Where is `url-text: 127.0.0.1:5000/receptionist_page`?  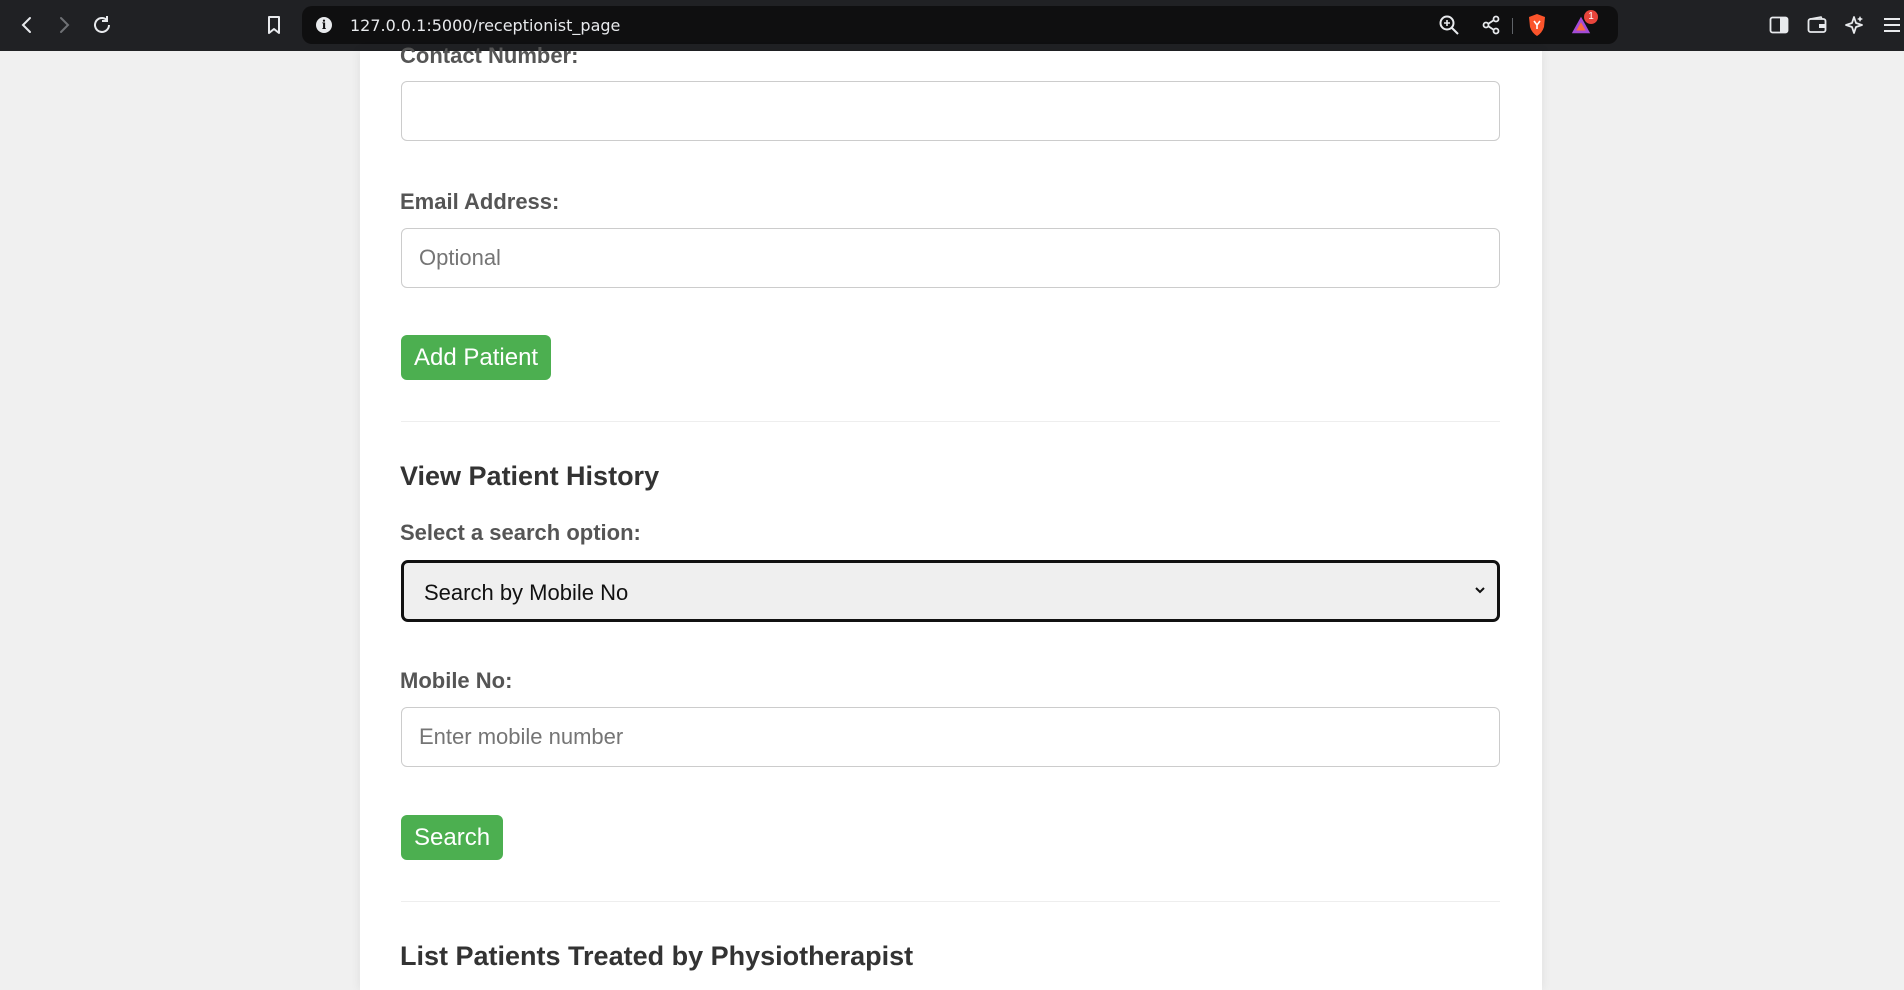
url-text: 127.0.0.1:5000/receptionist_page is located at coordinates (485, 25).